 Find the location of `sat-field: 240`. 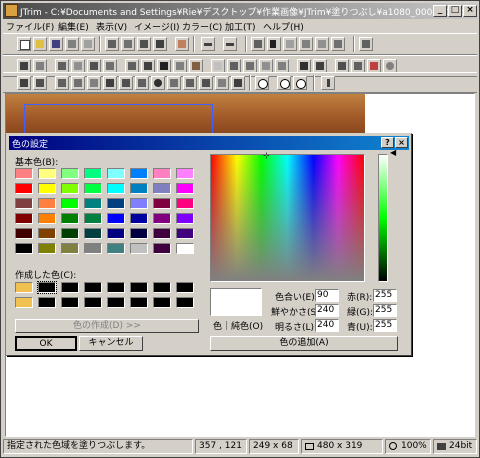

sat-field: 240 is located at coordinates (327, 310).